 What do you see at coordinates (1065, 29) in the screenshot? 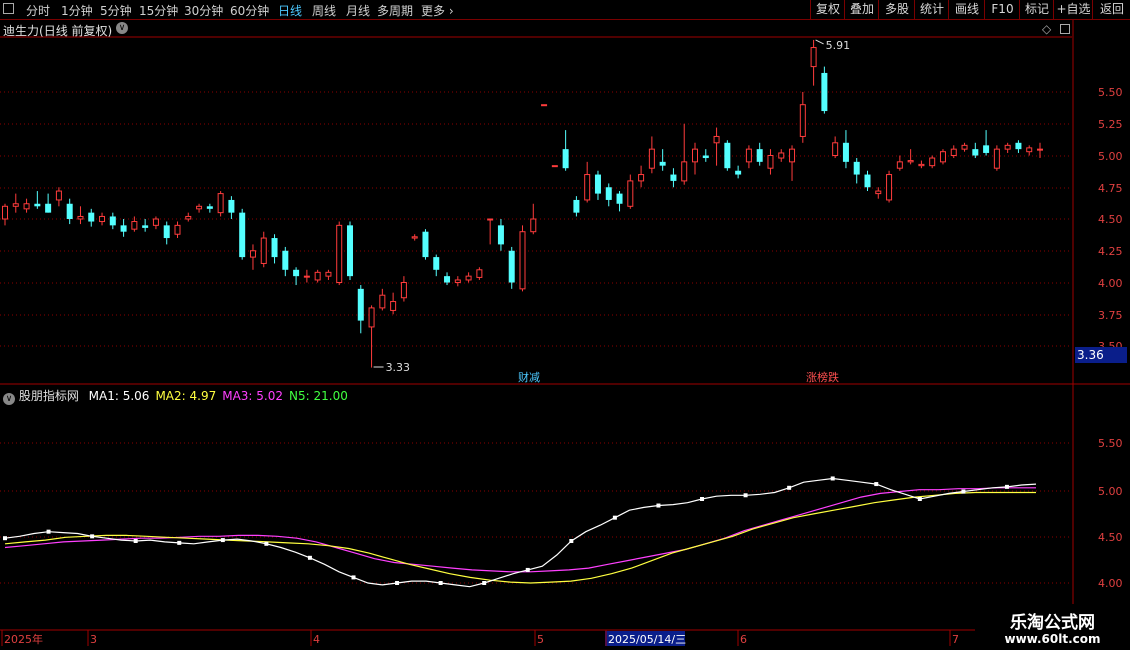
I see `panel-toggle-icon` at bounding box center [1065, 29].